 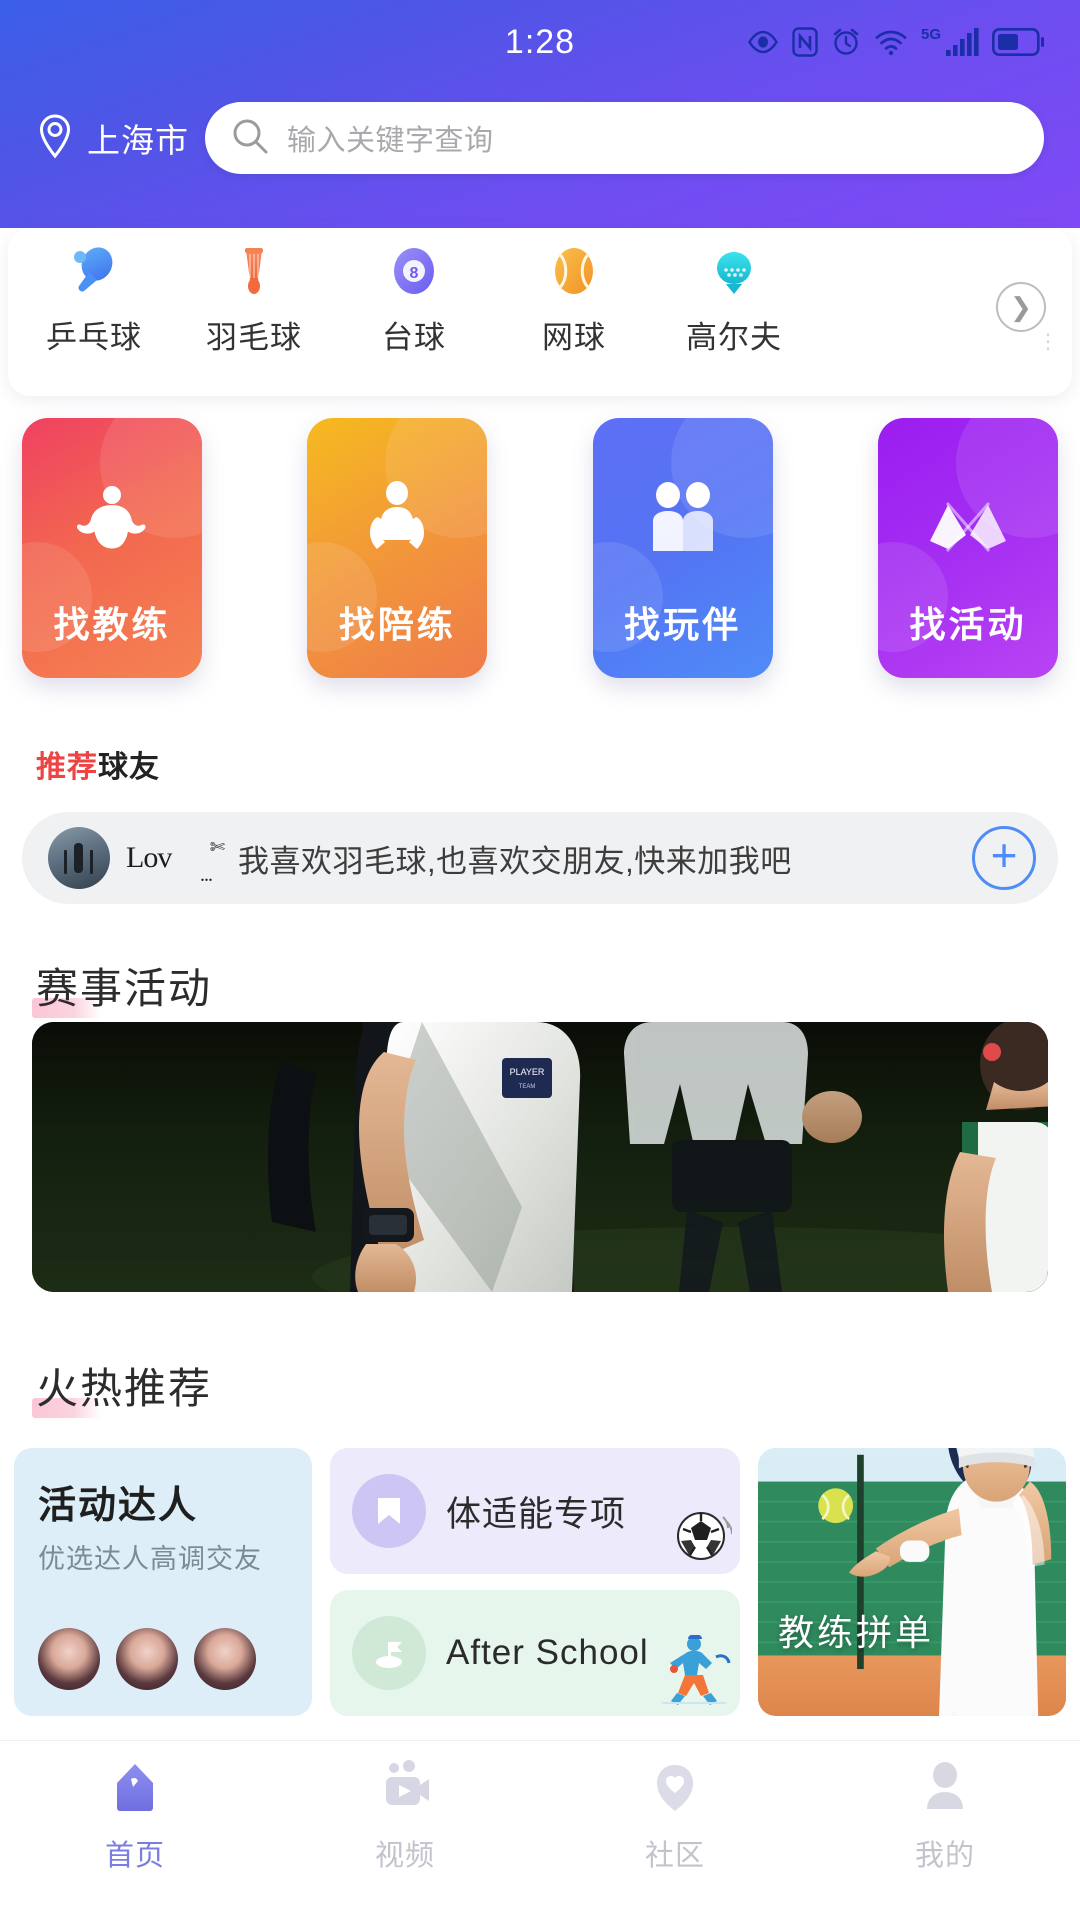 I want to click on expert-avatar-group, so click(x=163, y=1659).